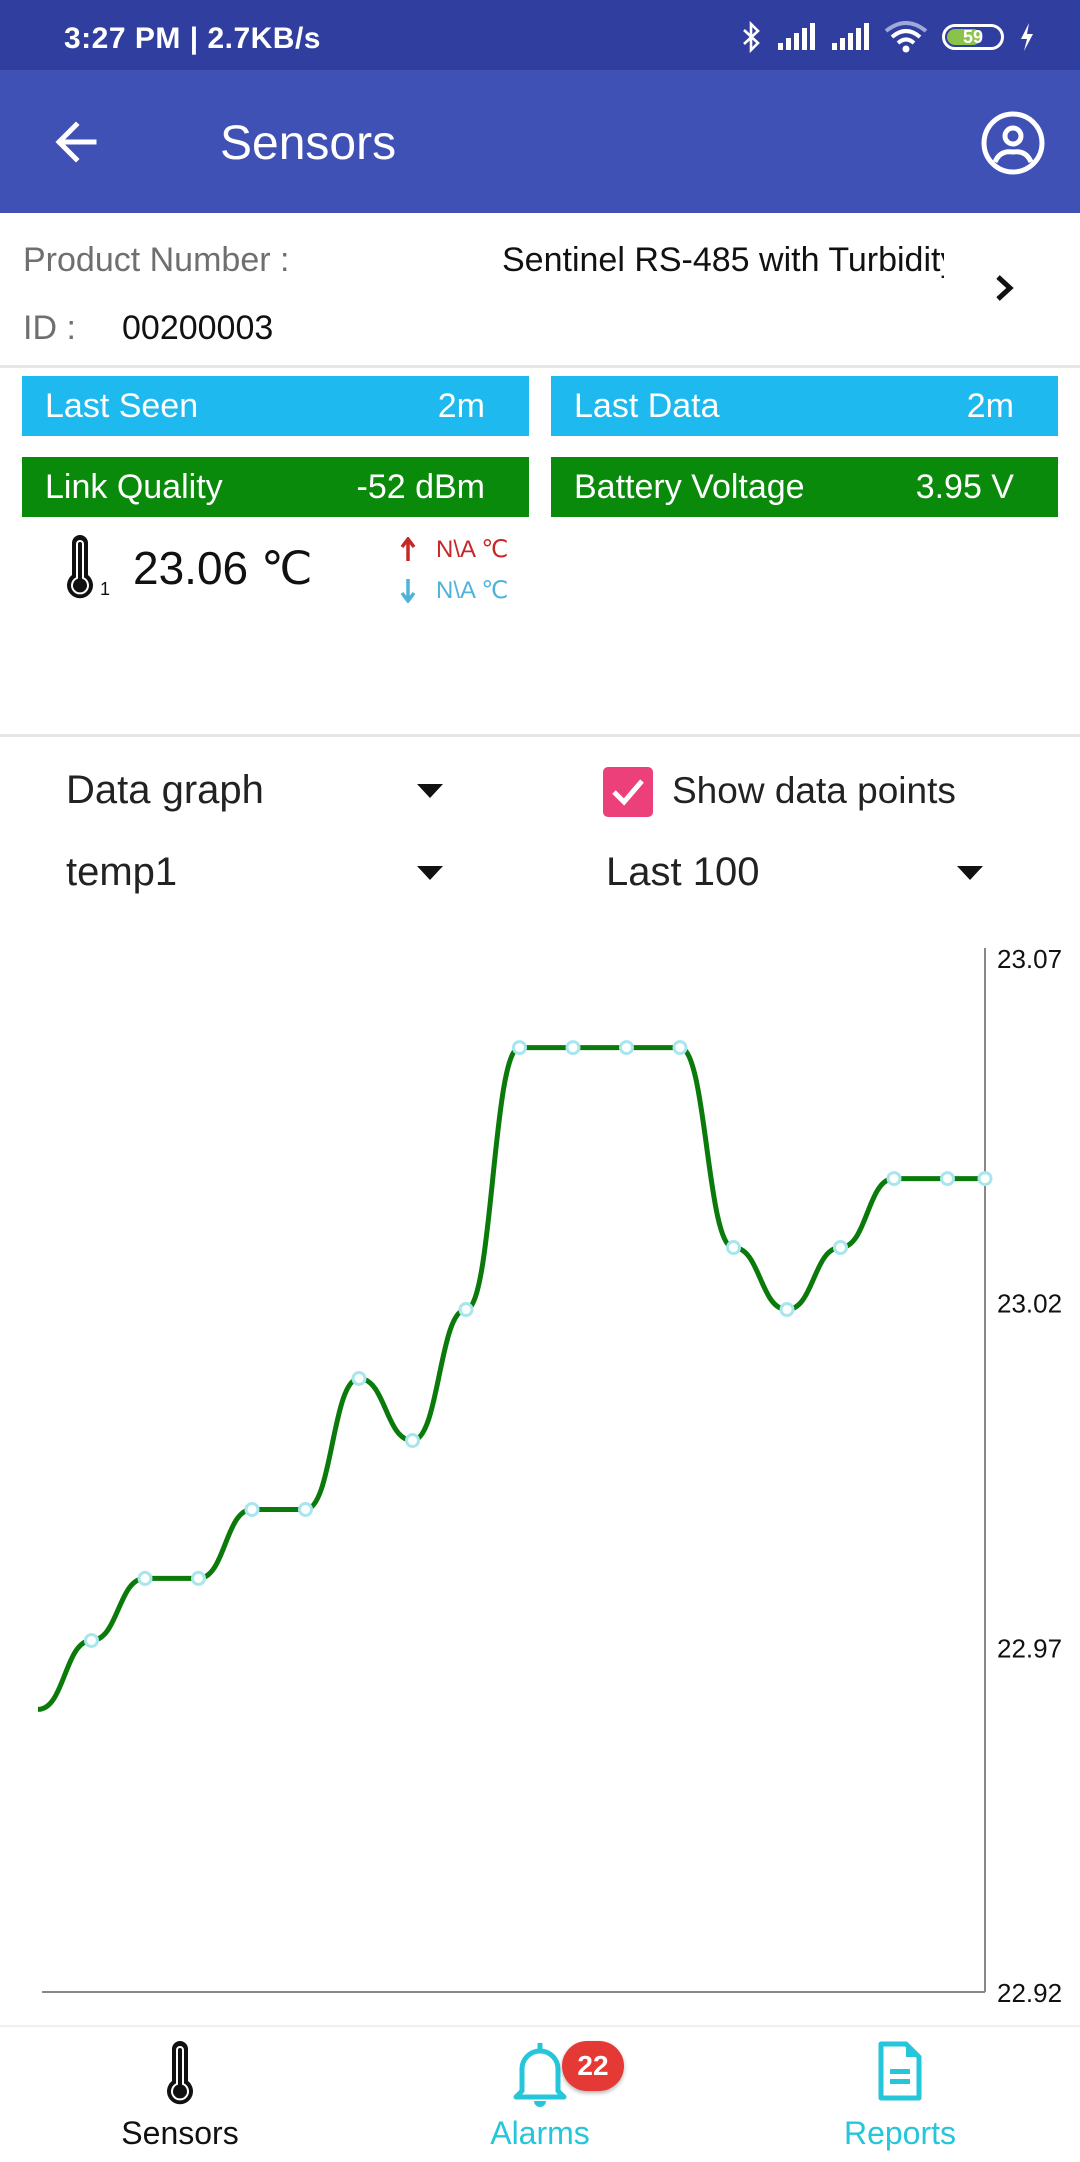 This screenshot has height=2162, width=1080. Describe the element at coordinates (122, 872) in the screenshot. I see `channel-value: temp1` at that location.